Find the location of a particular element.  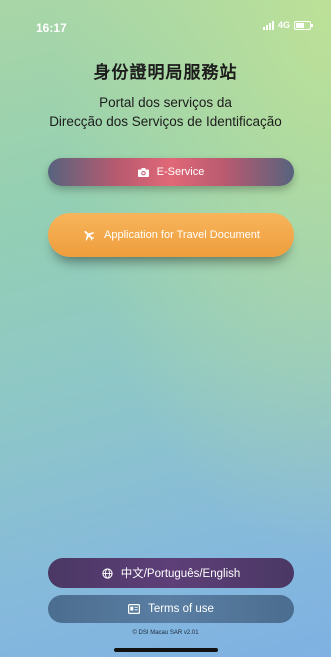

home-indicator is located at coordinates (165, 650).